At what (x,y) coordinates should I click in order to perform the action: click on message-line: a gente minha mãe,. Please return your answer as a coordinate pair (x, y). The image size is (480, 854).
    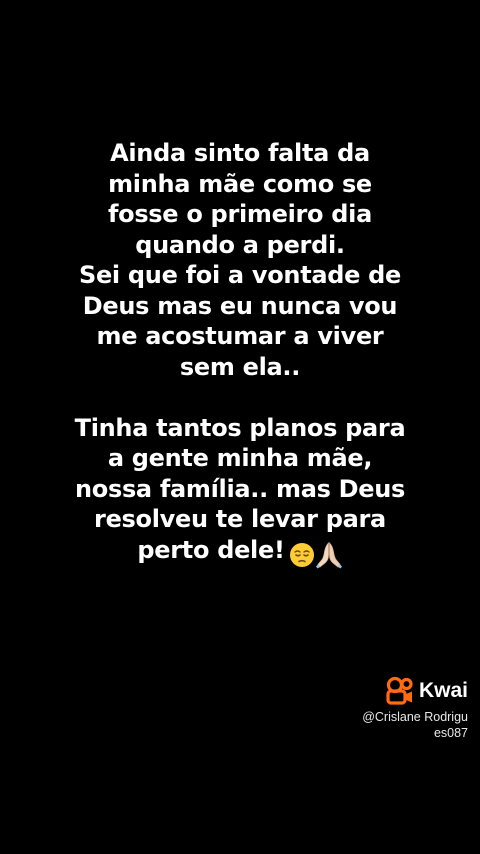
    Looking at the image, I should click on (240, 458).